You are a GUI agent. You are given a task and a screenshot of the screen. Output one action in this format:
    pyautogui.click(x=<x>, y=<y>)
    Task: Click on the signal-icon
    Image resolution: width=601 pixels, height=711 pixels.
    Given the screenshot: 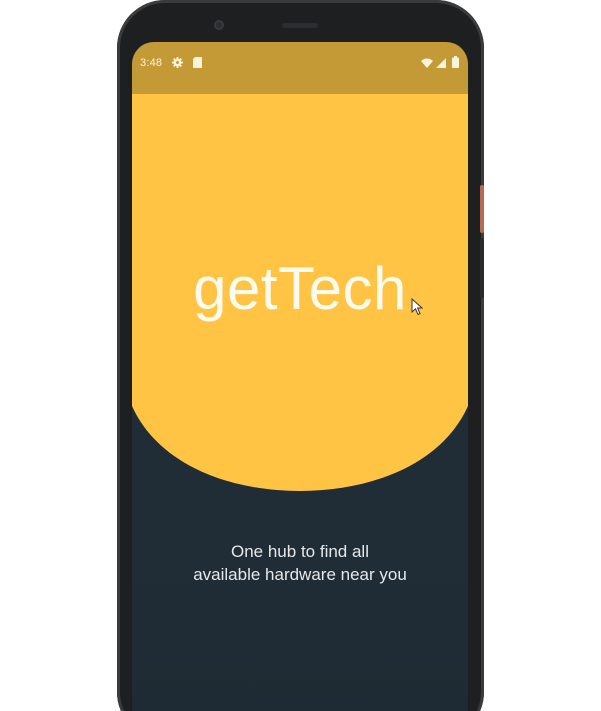 What is the action you would take?
    pyautogui.click(x=441, y=63)
    